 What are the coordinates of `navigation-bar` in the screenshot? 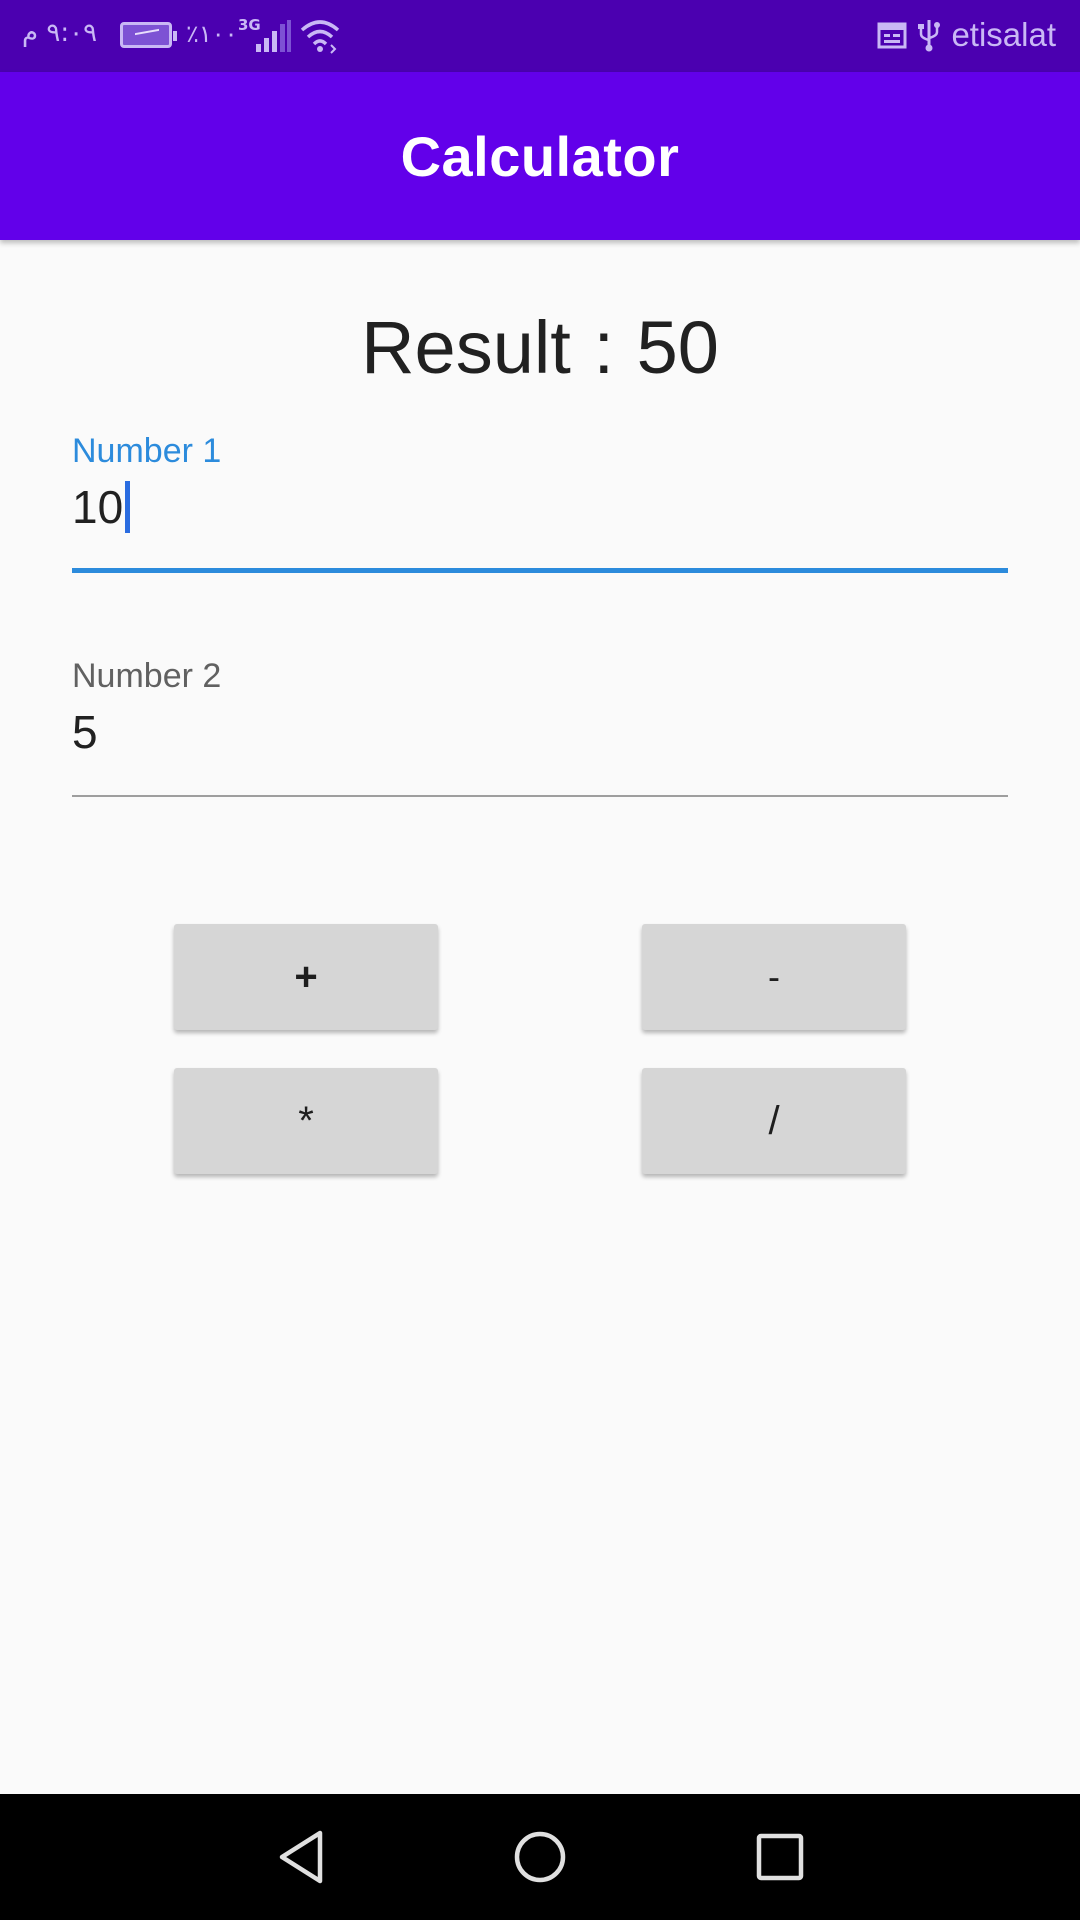 It's located at (540, 1857).